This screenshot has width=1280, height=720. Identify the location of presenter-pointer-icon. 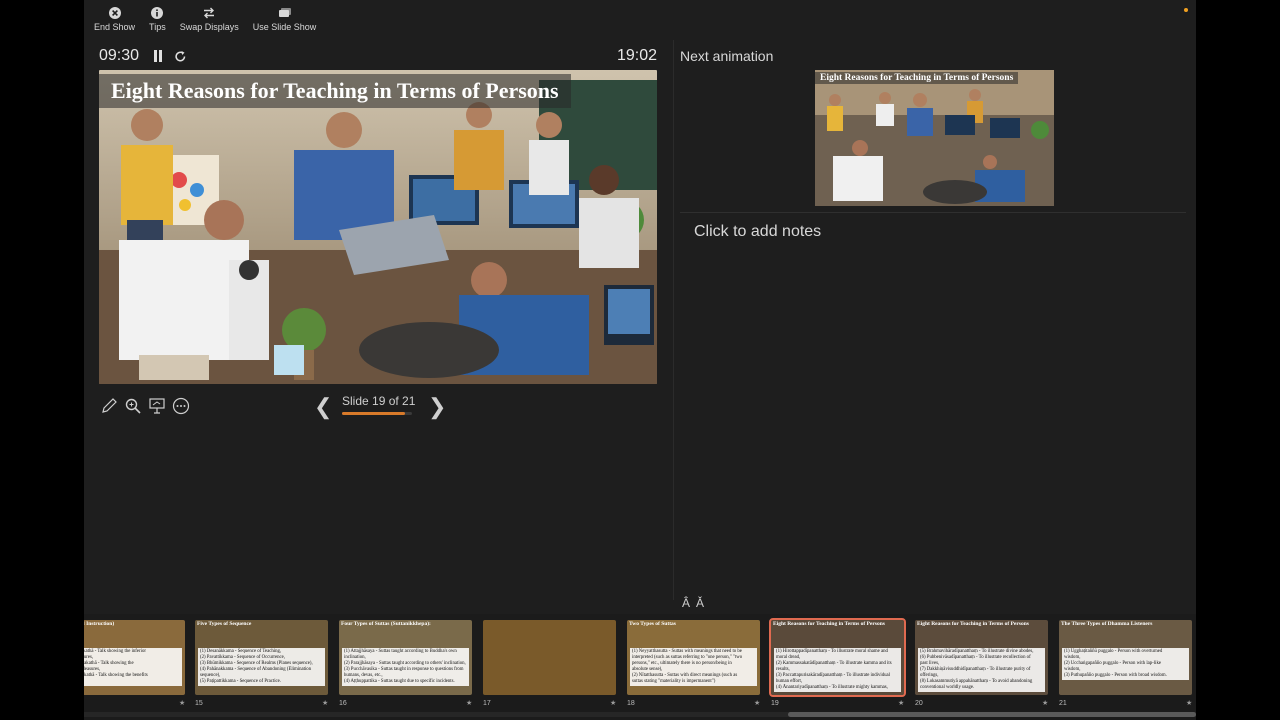
(157, 406).